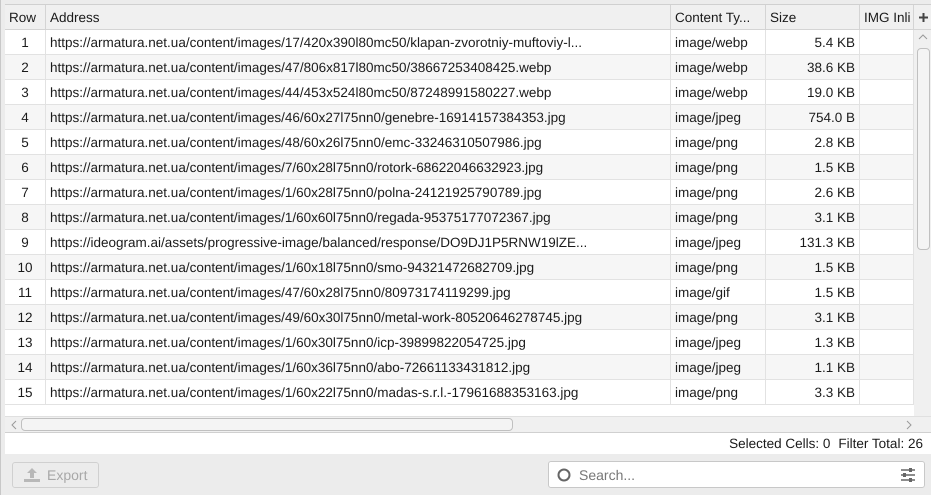  I want to click on size-cell: 754.0 B, so click(813, 117).